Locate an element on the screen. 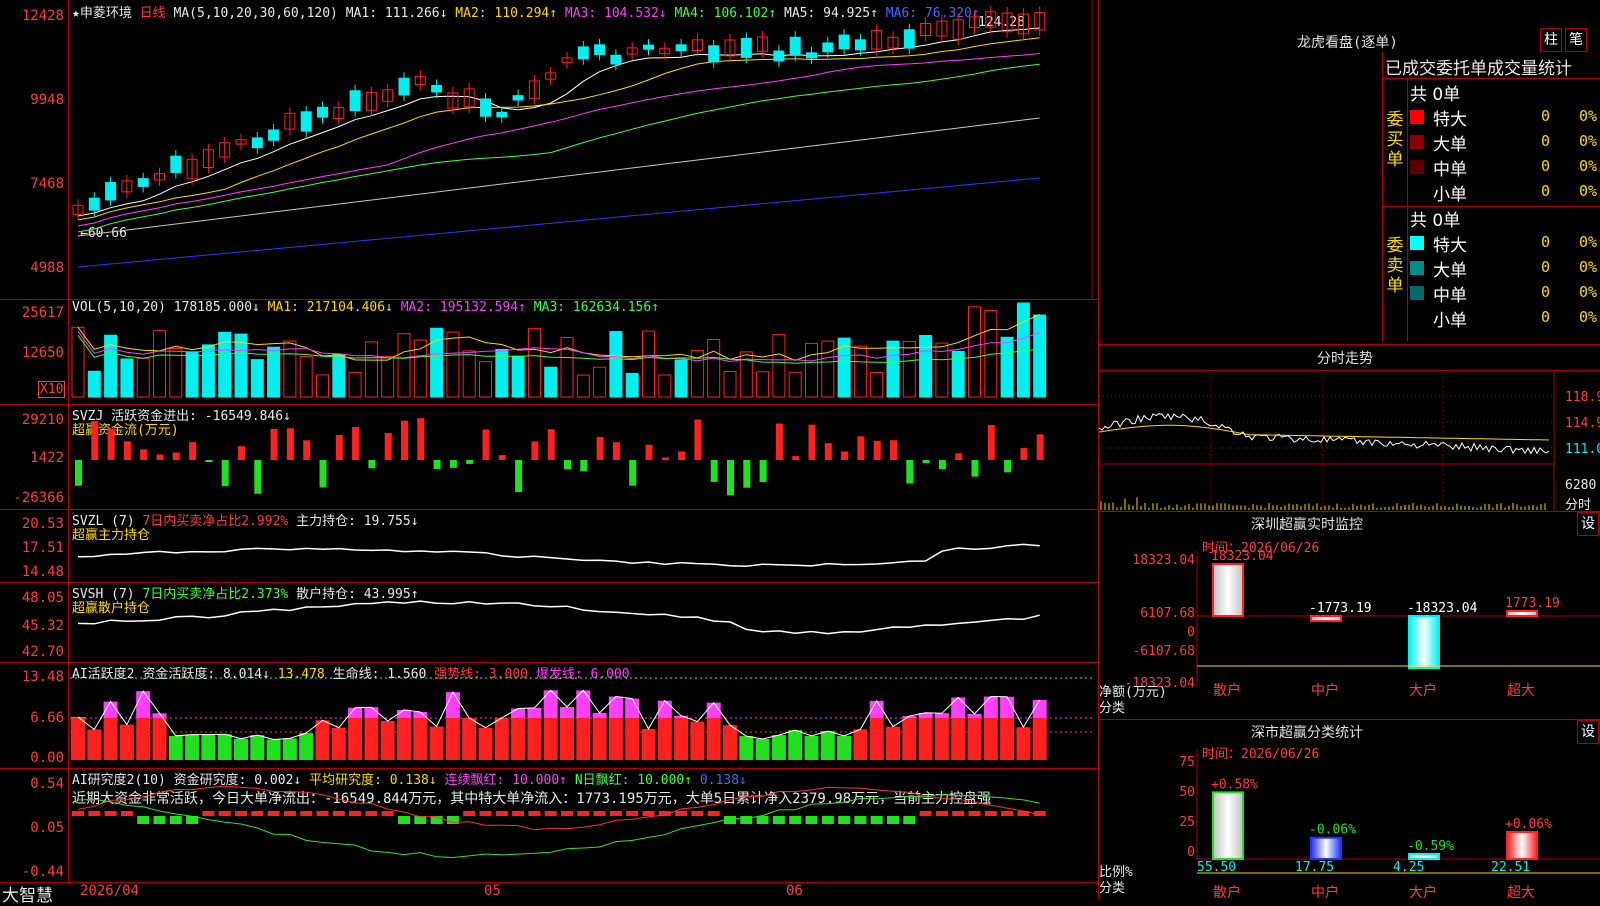 The image size is (1600, 906). bar-value-label: -18323.04 is located at coordinates (1442, 608).